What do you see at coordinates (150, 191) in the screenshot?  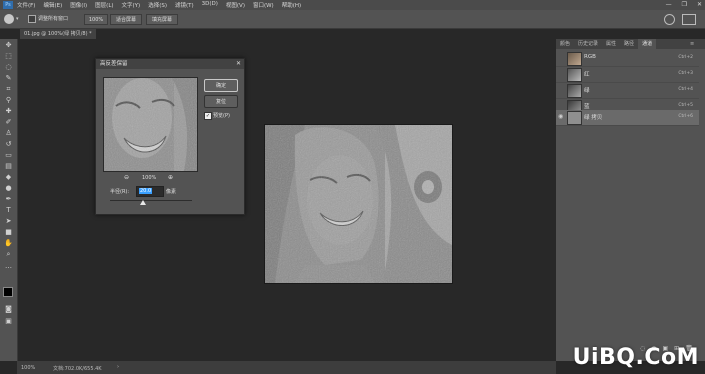 I see `radius-input: 20.0` at bounding box center [150, 191].